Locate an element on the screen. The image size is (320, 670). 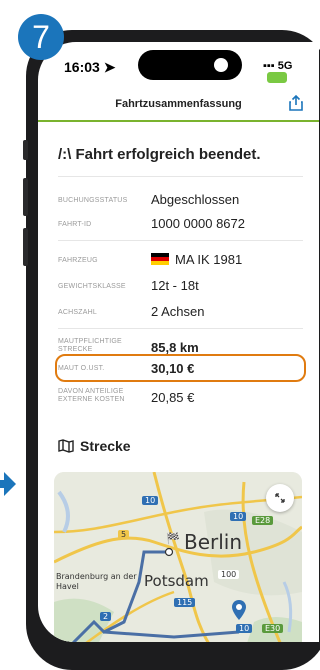
road-shield: 5 is located at coordinates (124, 534).